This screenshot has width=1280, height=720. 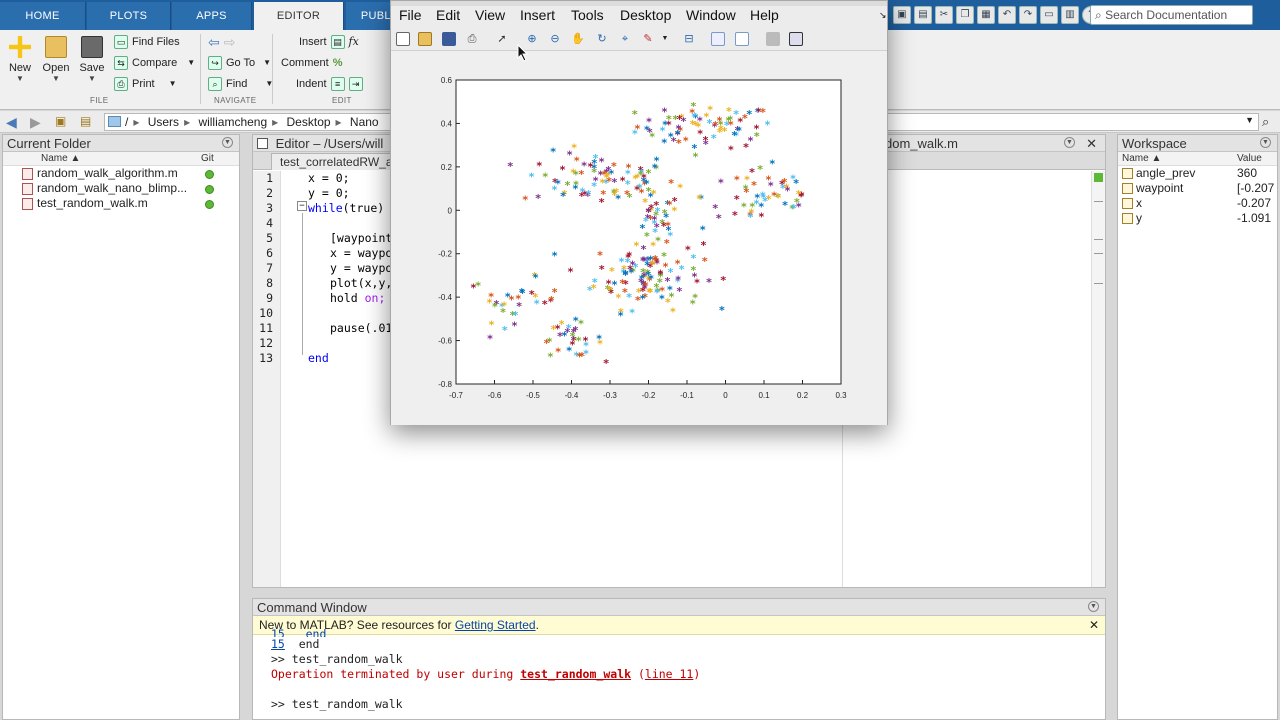 What do you see at coordinates (923, 15) in the screenshot?
I see `save-icon: ▤` at bounding box center [923, 15].